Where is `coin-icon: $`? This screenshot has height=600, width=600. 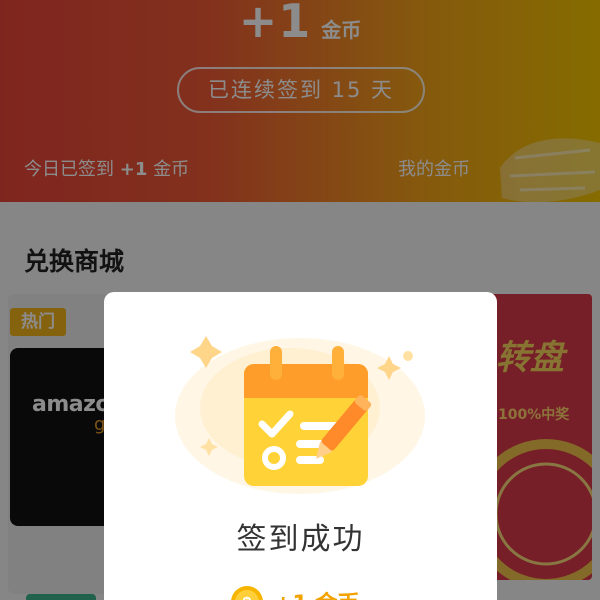 coin-icon: $ is located at coordinates (247, 593).